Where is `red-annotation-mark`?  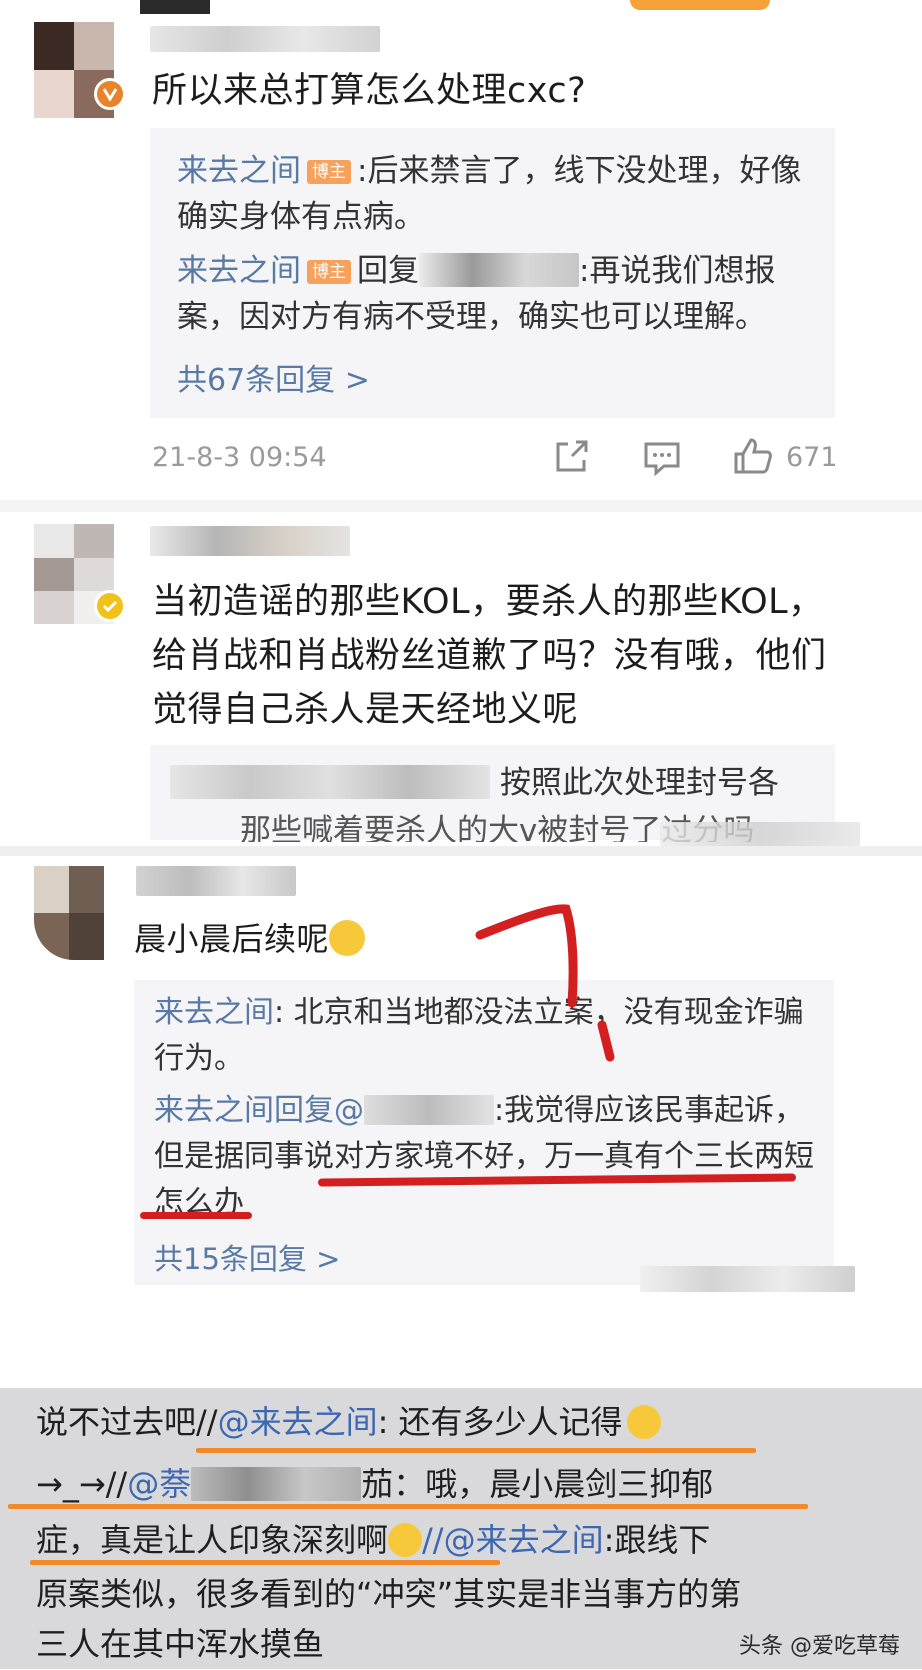 red-annotation-mark is located at coordinates (545, 983).